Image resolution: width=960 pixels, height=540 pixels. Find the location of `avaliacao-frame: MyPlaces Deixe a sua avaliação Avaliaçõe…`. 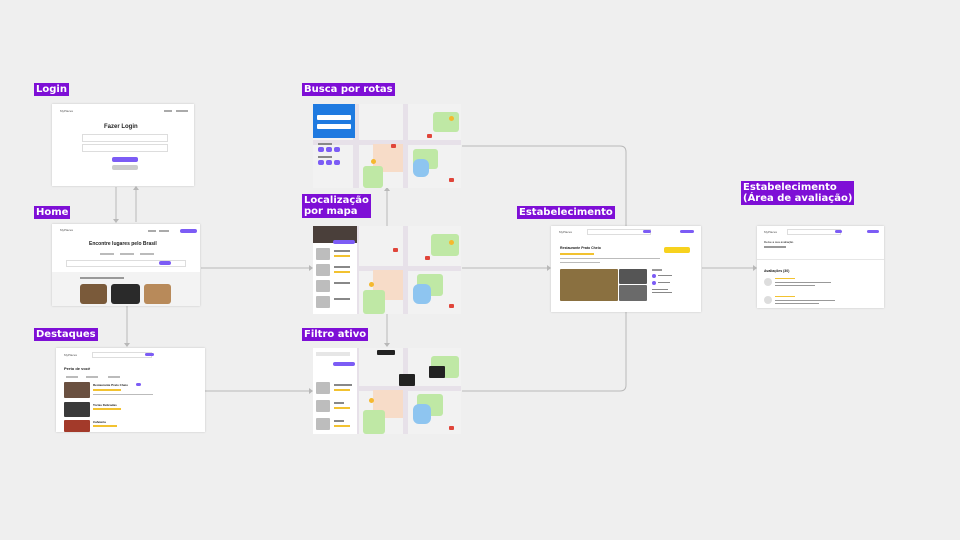

avaliacao-frame: MyPlaces Deixe a sua avaliação Avaliaçõe… is located at coordinates (820, 267).